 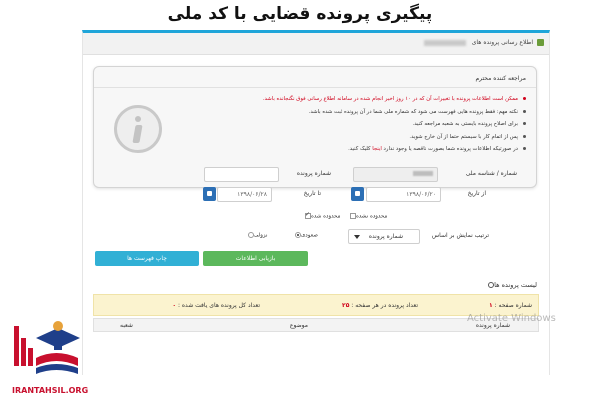 What do you see at coordinates (367, 216) in the screenshot?
I see `unviewed-checkbox: محدوده نشده` at bounding box center [367, 216].